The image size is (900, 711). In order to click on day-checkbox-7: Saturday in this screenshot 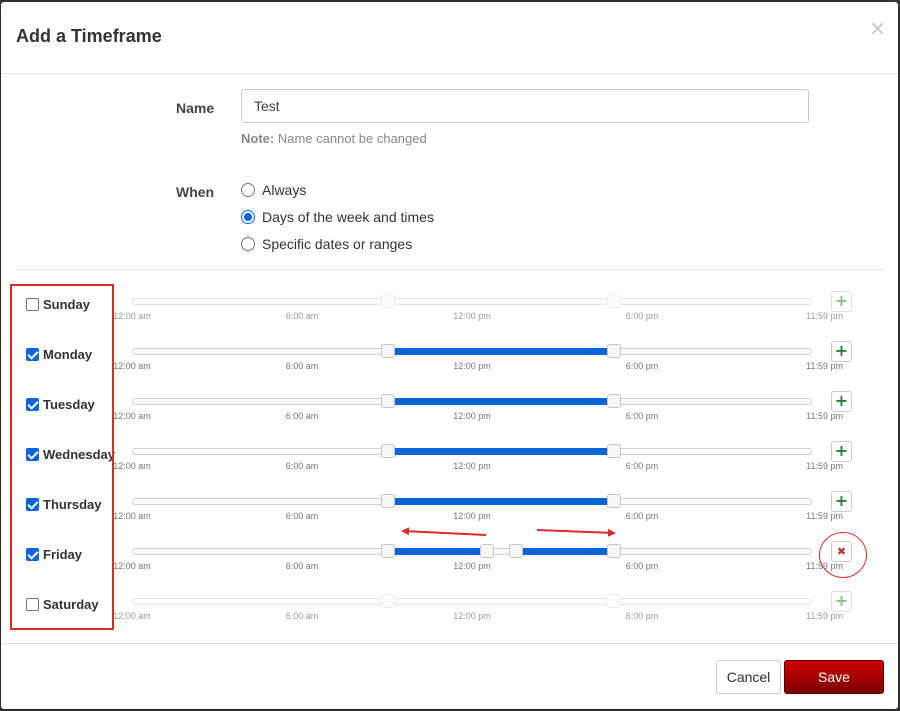, I will do `click(62, 604)`.